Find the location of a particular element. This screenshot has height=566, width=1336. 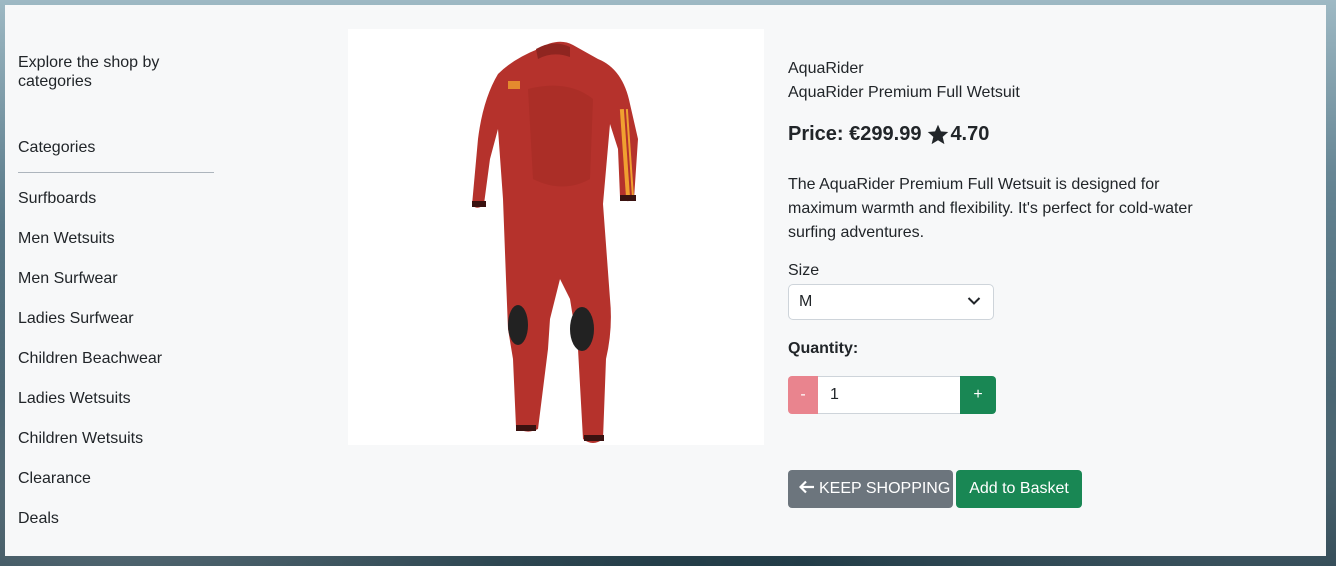

keep-shopping-label: KEEP SHOPPING is located at coordinates (885, 488).